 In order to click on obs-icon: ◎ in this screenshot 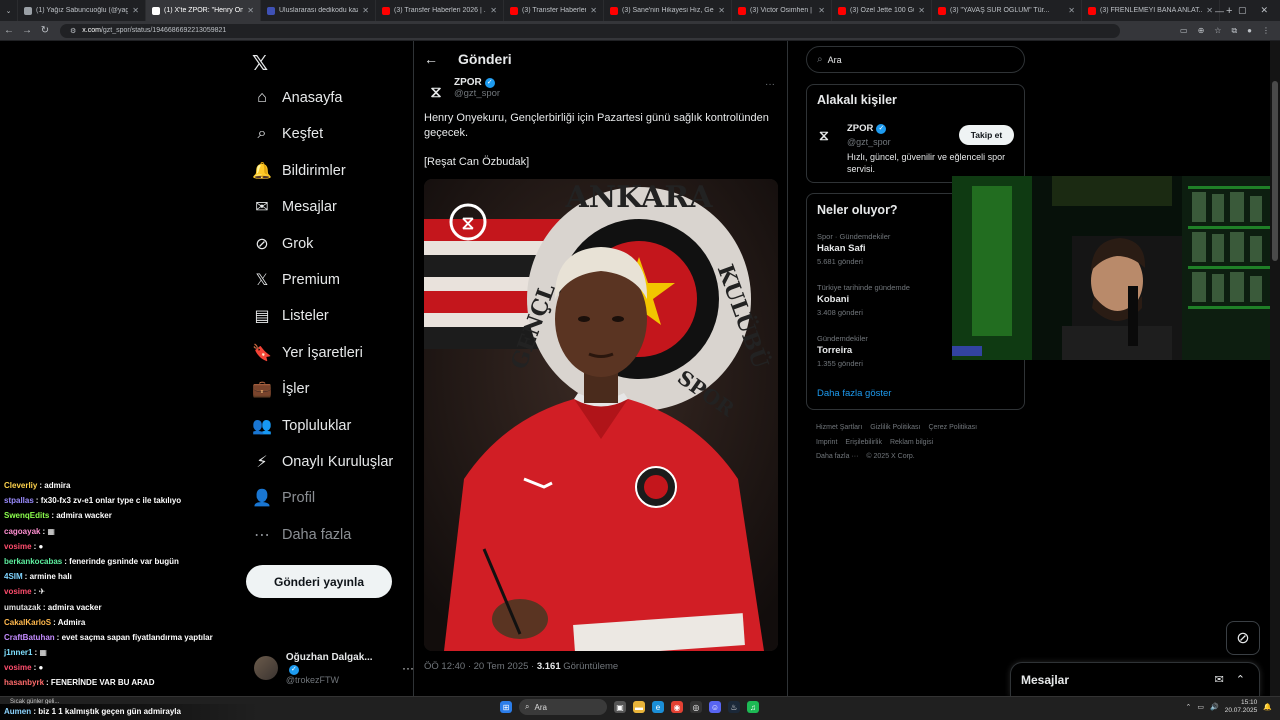, I will do `click(696, 707)`.